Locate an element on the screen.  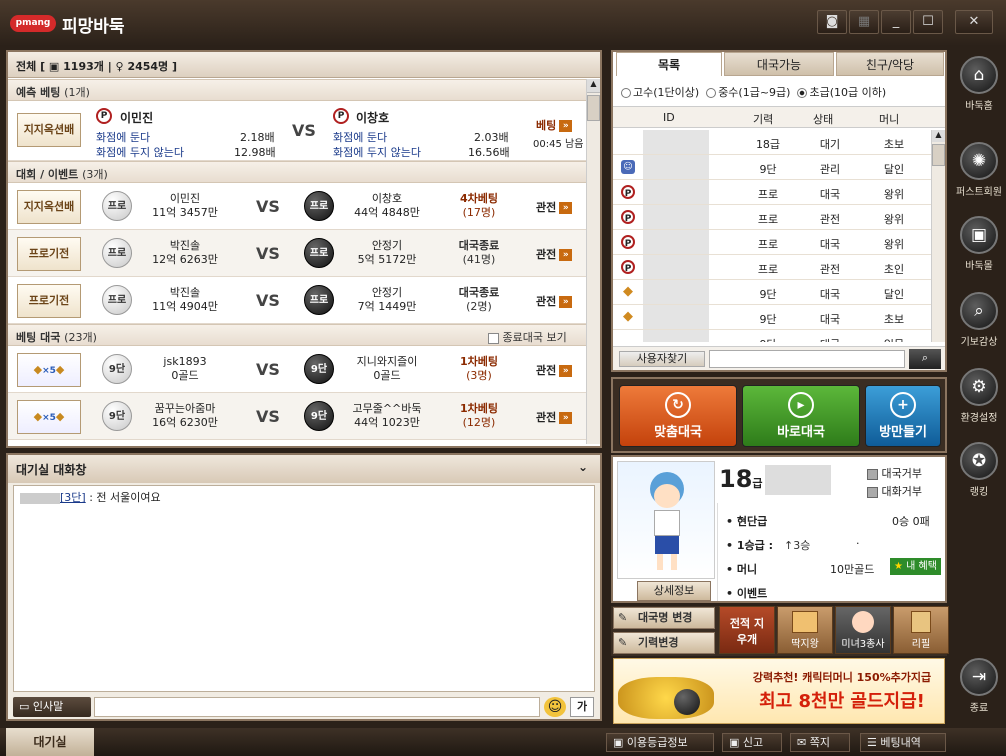
user-money: 초보 is located at coordinates (894, 319).